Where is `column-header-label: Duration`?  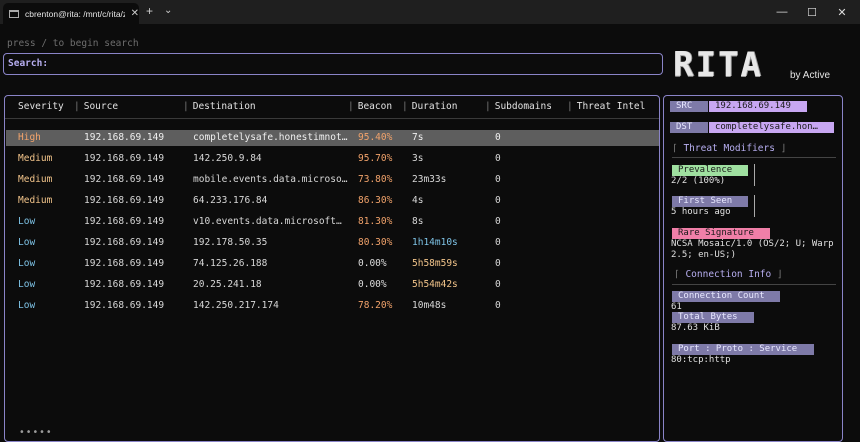
column-header-label: Duration is located at coordinates (434, 106).